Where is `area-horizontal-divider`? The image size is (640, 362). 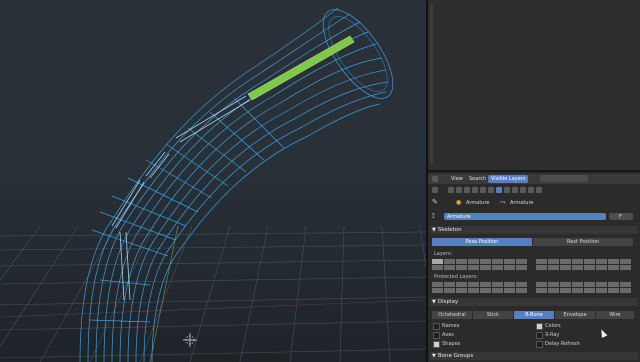
area-horizontal-divider is located at coordinates (534, 171).